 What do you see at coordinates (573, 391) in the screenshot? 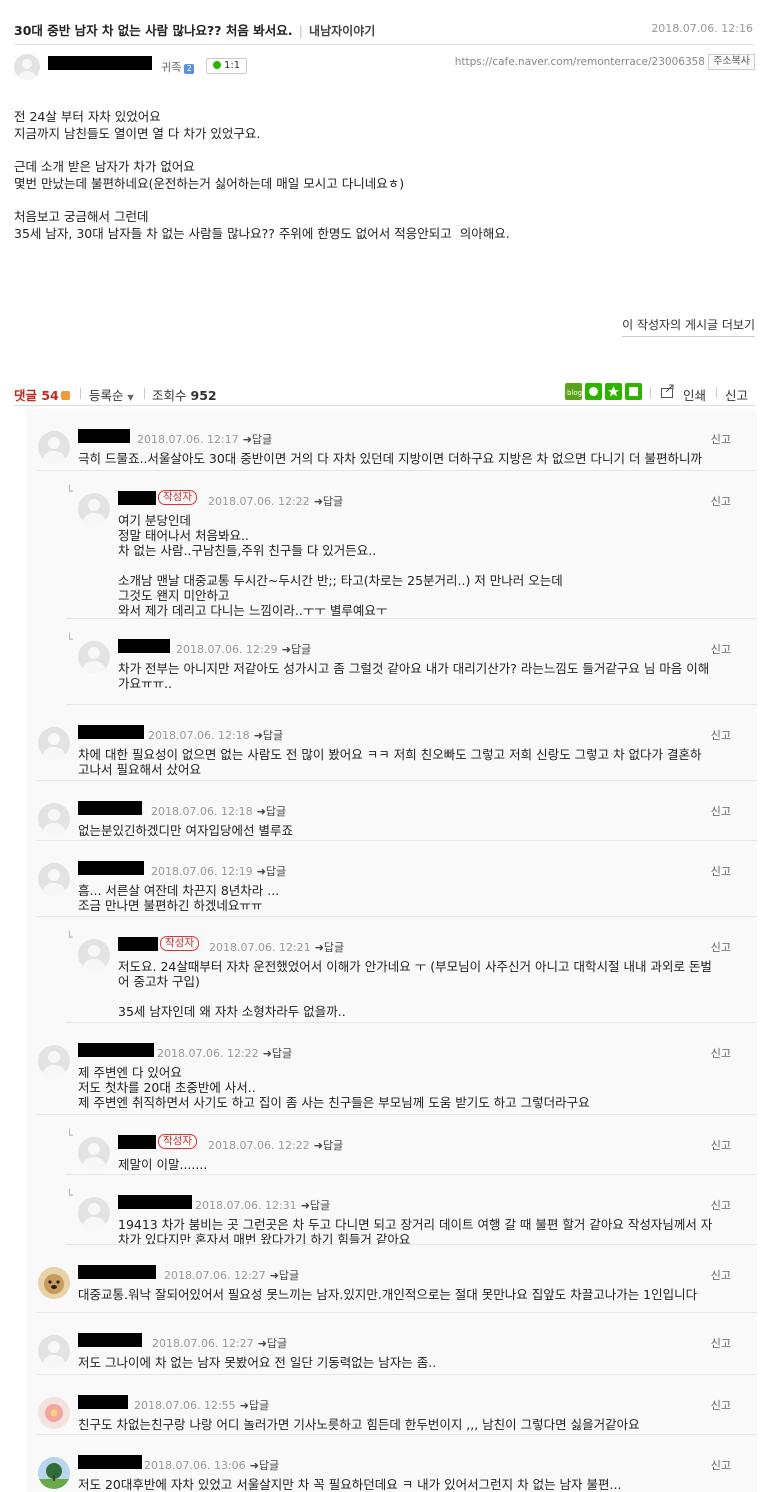
I see `blog-icon: blog` at bounding box center [573, 391].